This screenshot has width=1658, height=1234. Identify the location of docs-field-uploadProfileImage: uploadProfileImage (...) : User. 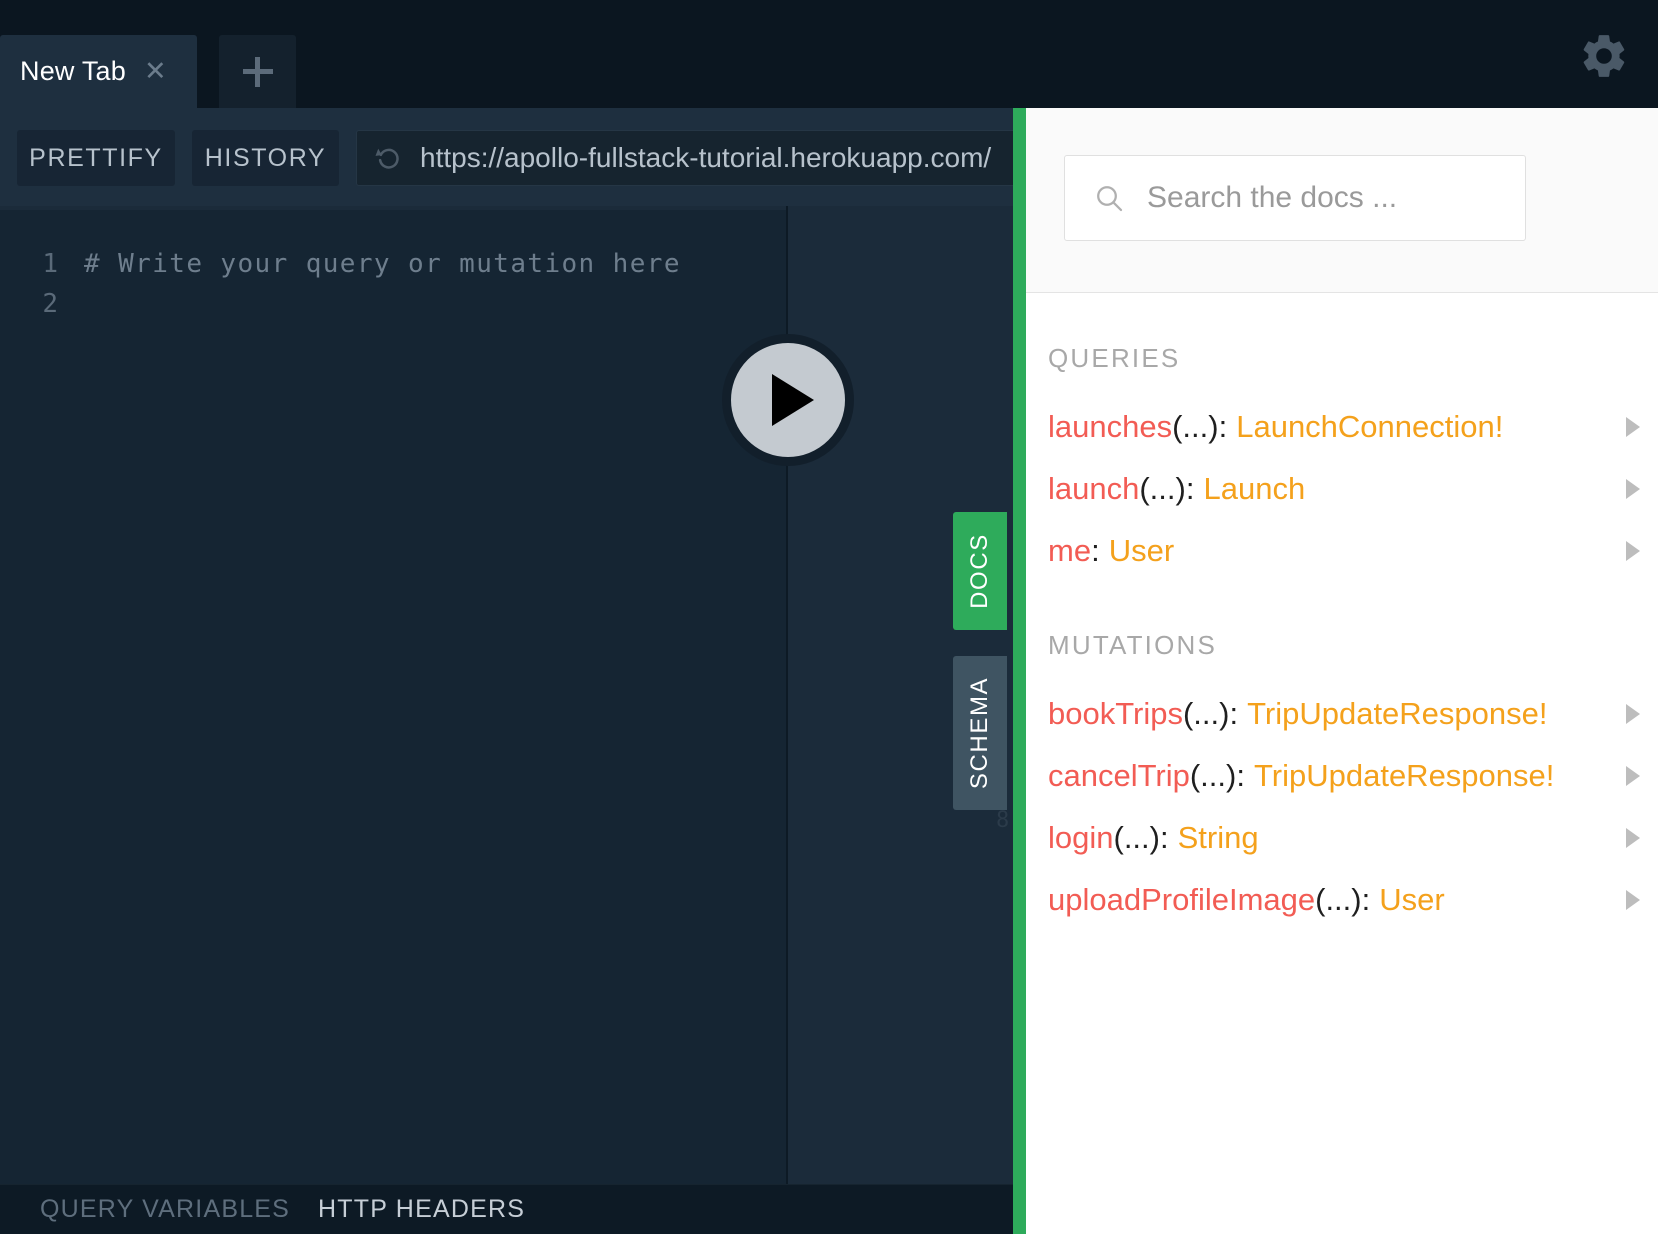
(1342, 900).